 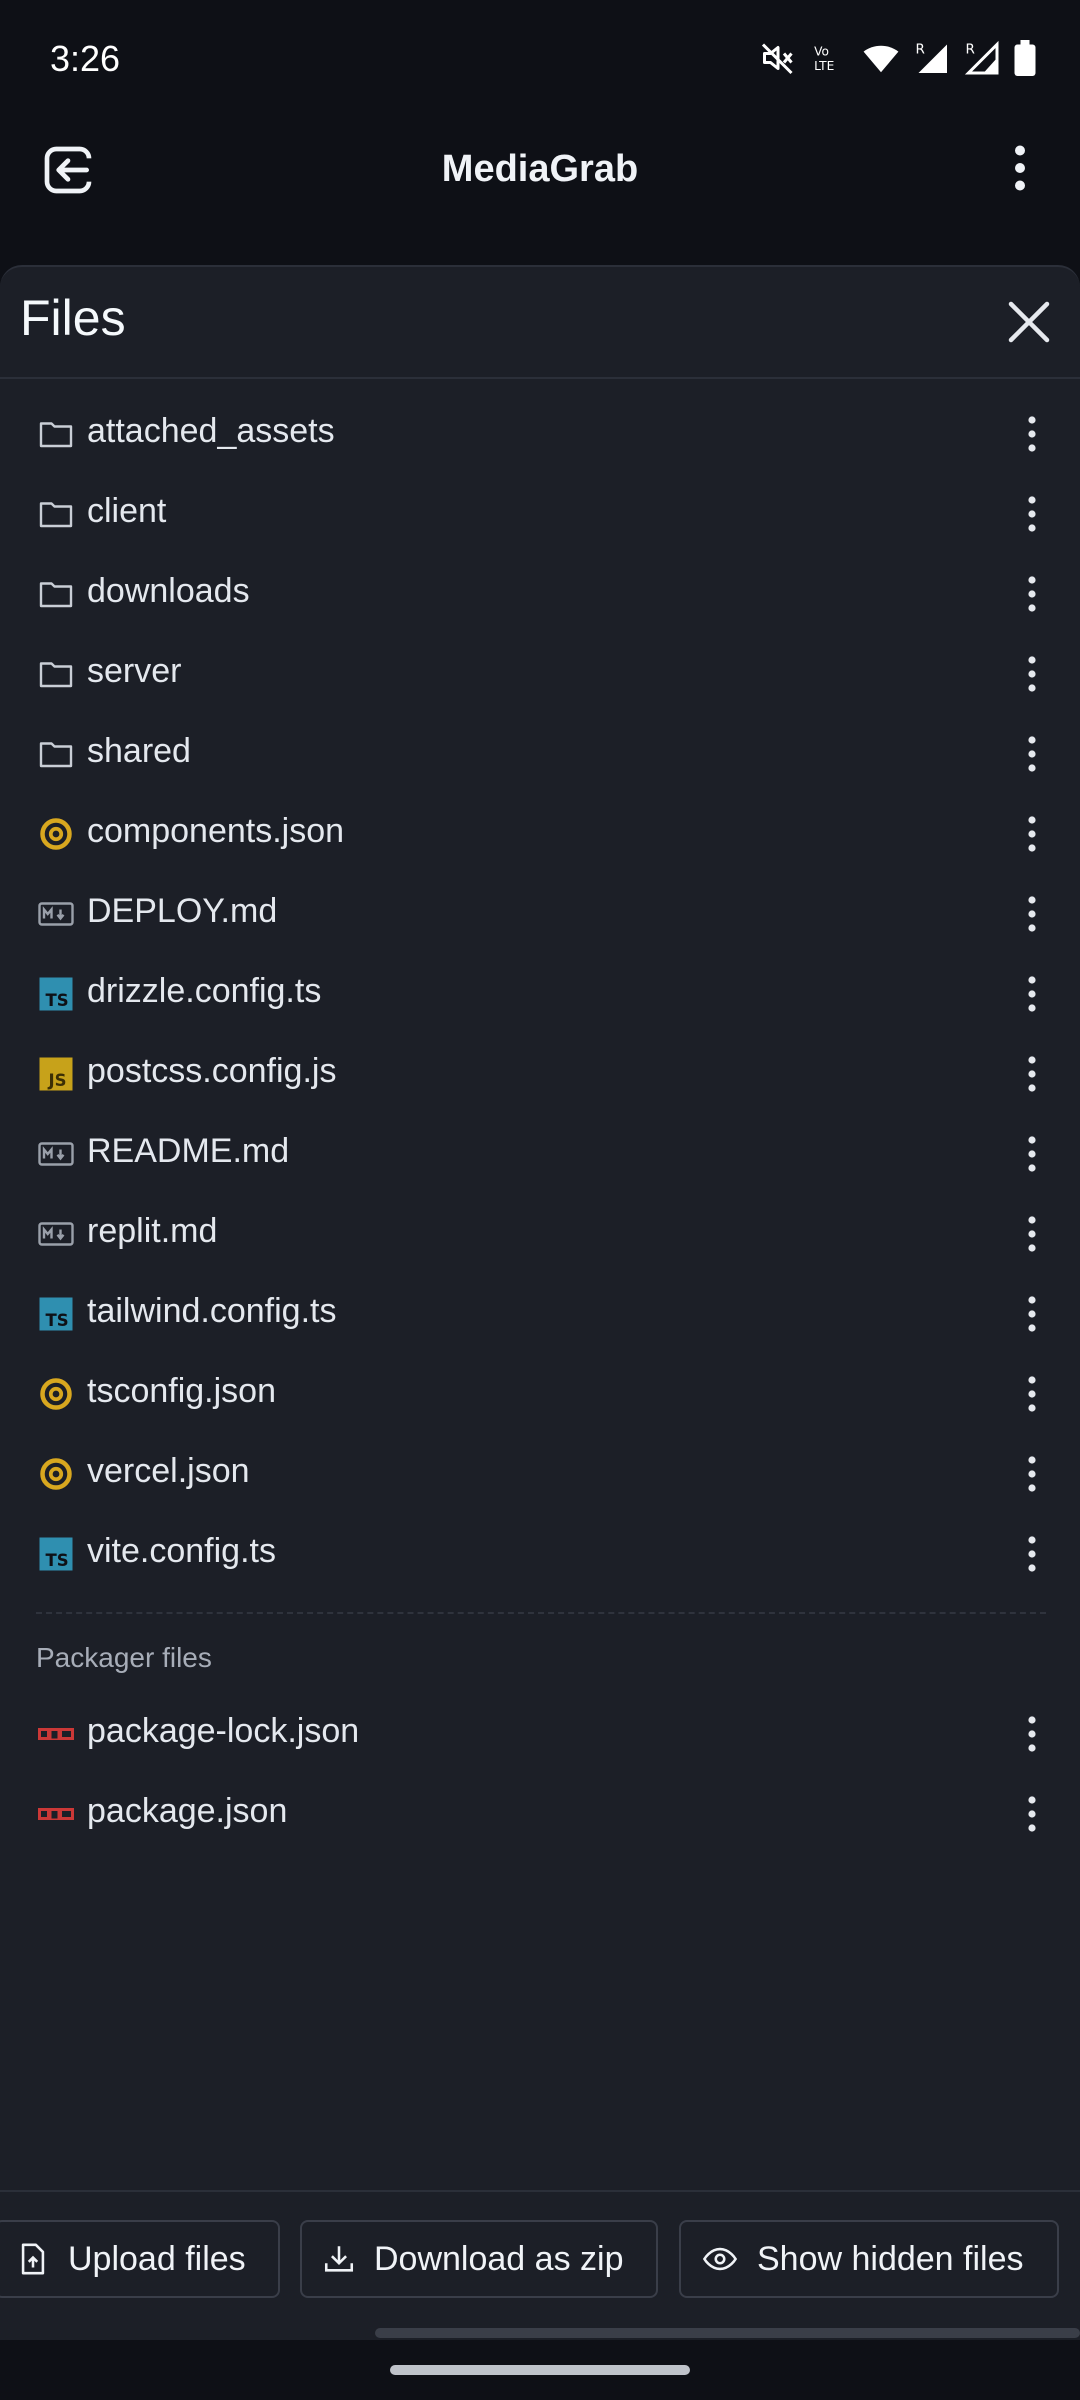 I want to click on file-name: attached_assets, so click(x=211, y=431).